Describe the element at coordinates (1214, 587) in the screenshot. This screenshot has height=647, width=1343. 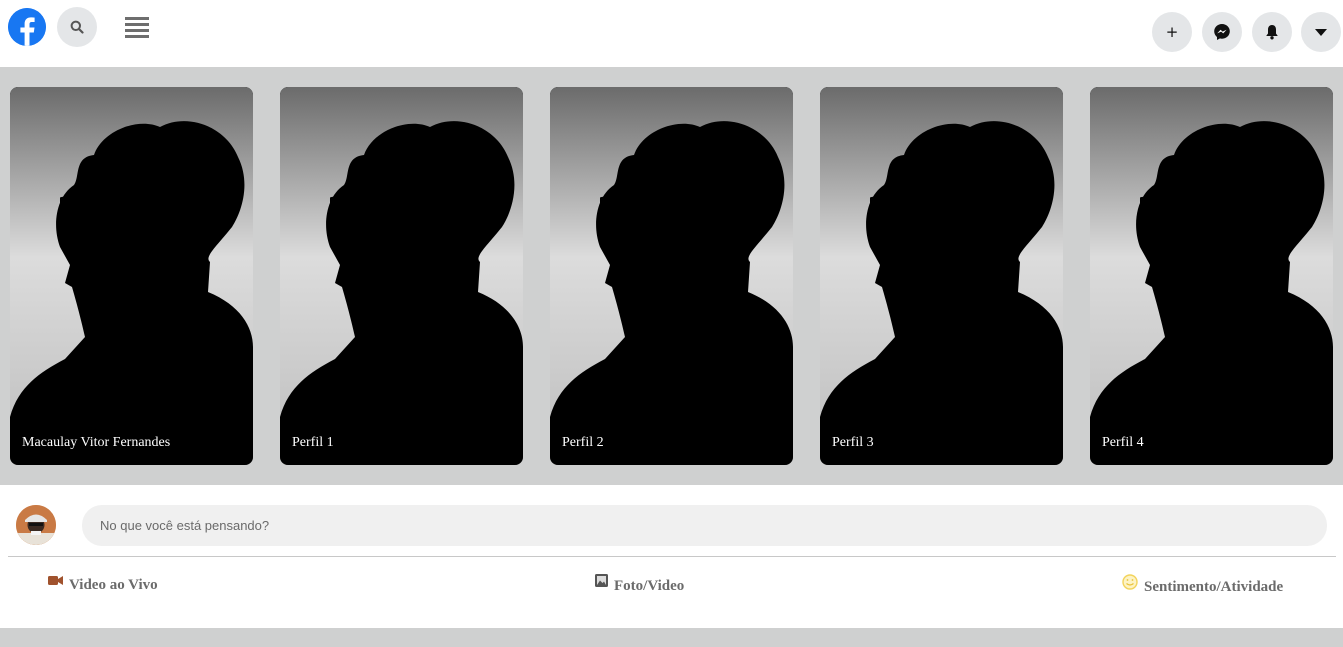
I see `feeling-activity-label: Sentimento/Atividade` at that location.